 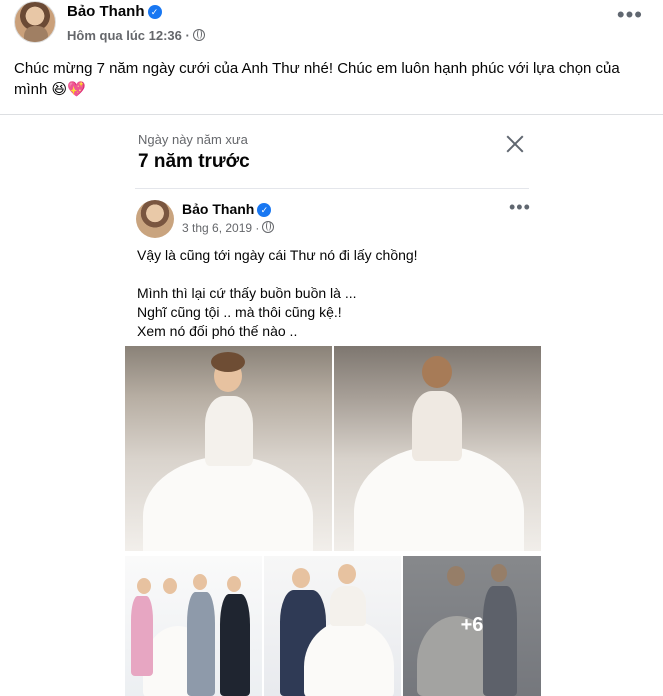 I want to click on post-meta: Hôm qua lúc 12:36 ·, so click(x=136, y=35).